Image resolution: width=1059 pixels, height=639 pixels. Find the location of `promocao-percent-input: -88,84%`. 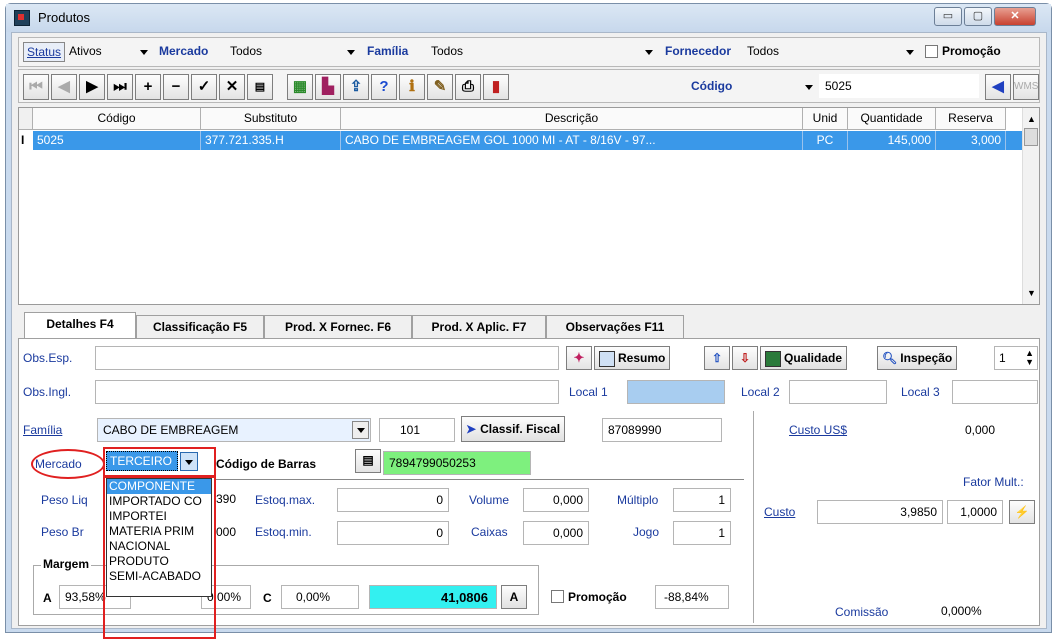

promocao-percent-input: -88,84% is located at coordinates (692, 597).